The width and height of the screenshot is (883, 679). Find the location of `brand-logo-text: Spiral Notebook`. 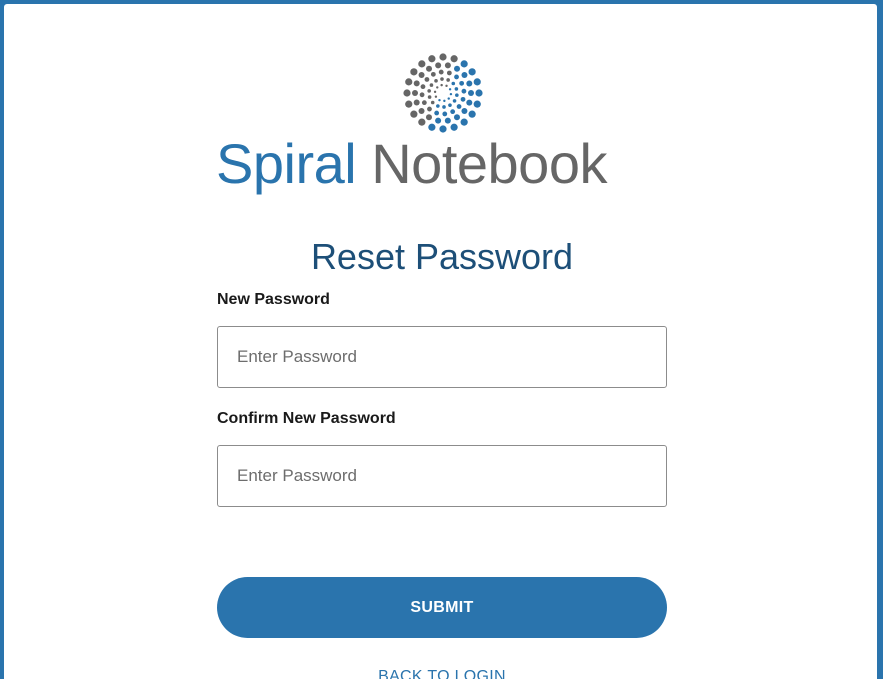

brand-logo-text: Spiral Notebook is located at coordinates (446, 168).